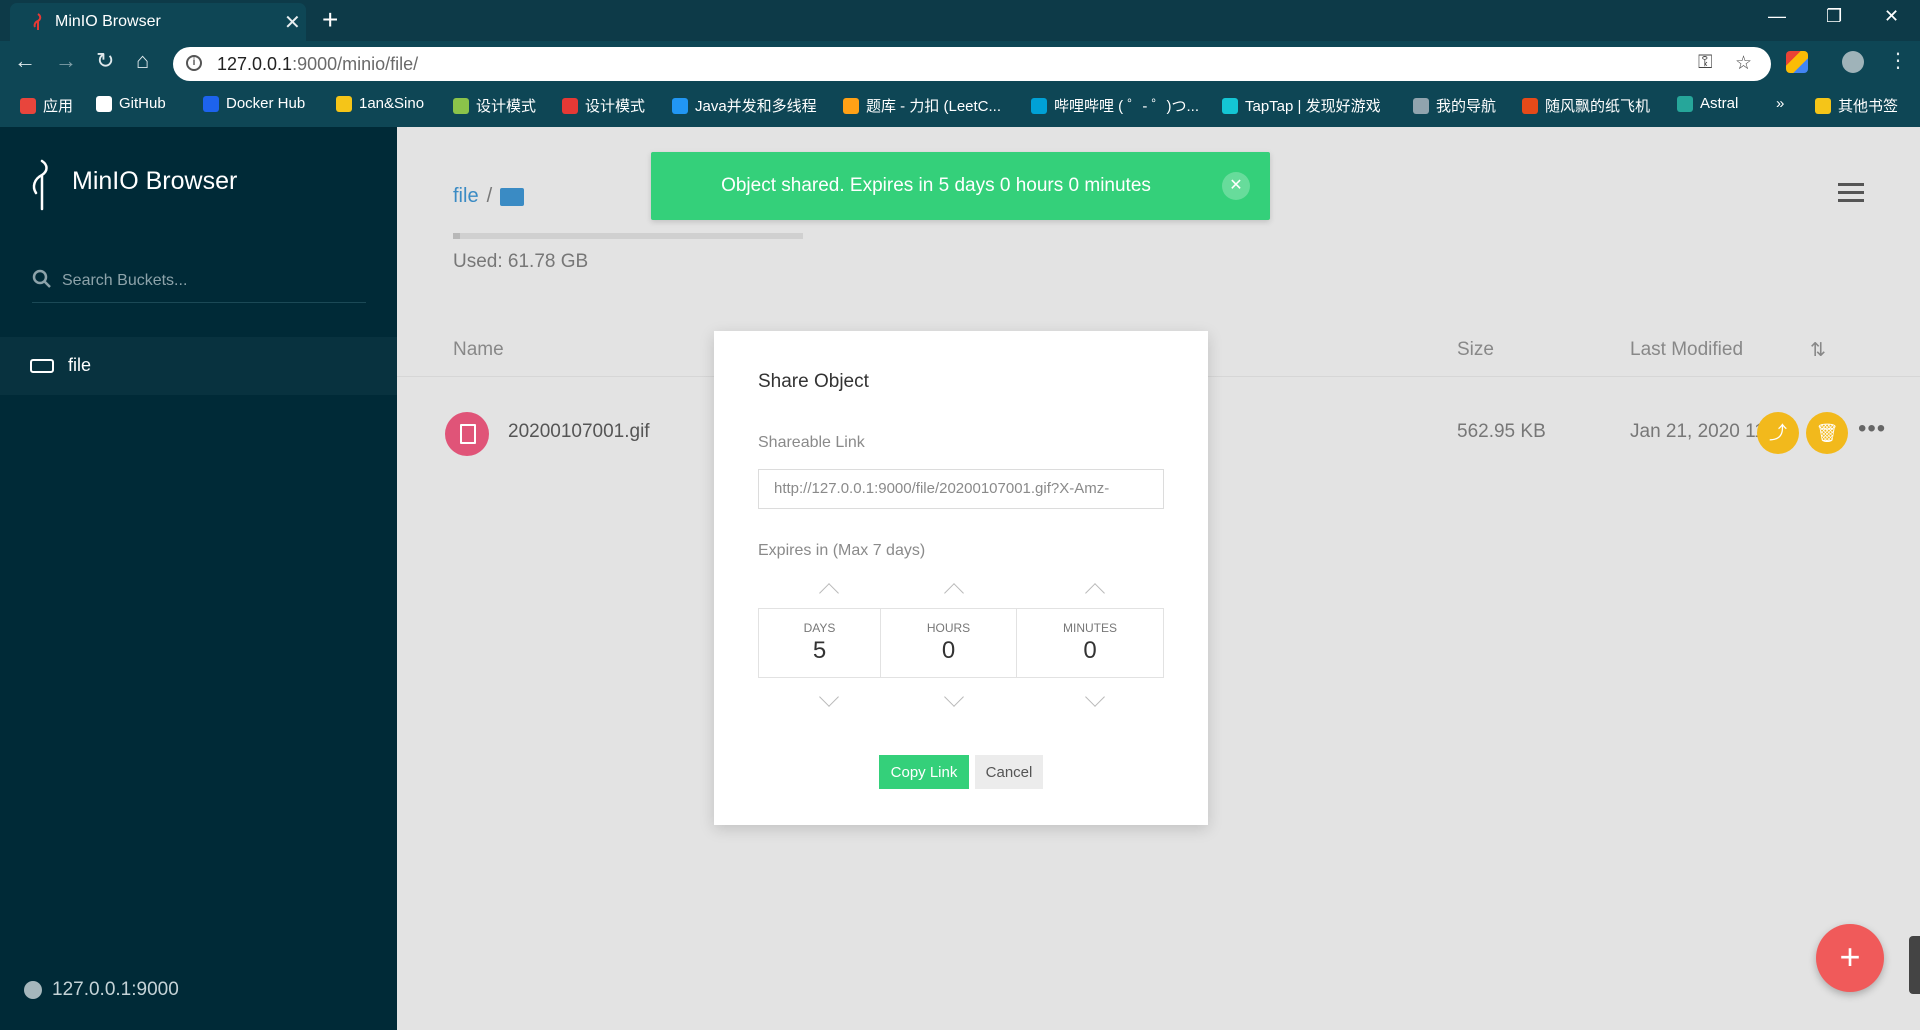 The image size is (1920, 1030). What do you see at coordinates (829, 593) in the screenshot?
I see `days-up-chevron-icon` at bounding box center [829, 593].